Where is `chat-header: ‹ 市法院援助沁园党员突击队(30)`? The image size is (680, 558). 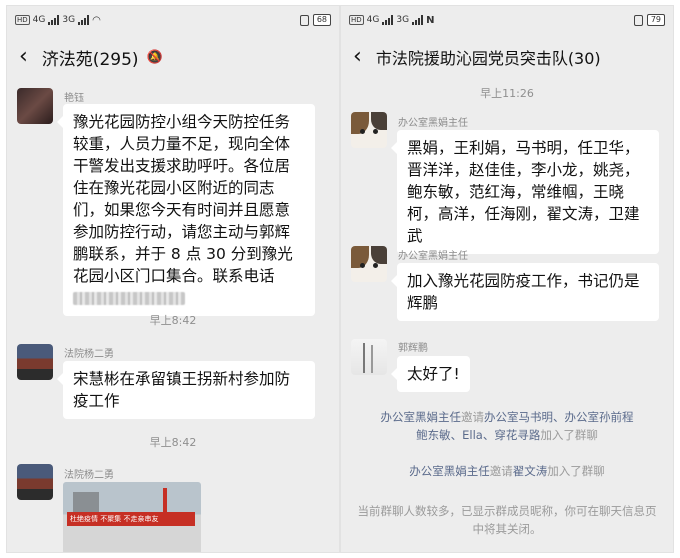 chat-header: ‹ 市法院援助沁园党员突击队(30) is located at coordinates (507, 57).